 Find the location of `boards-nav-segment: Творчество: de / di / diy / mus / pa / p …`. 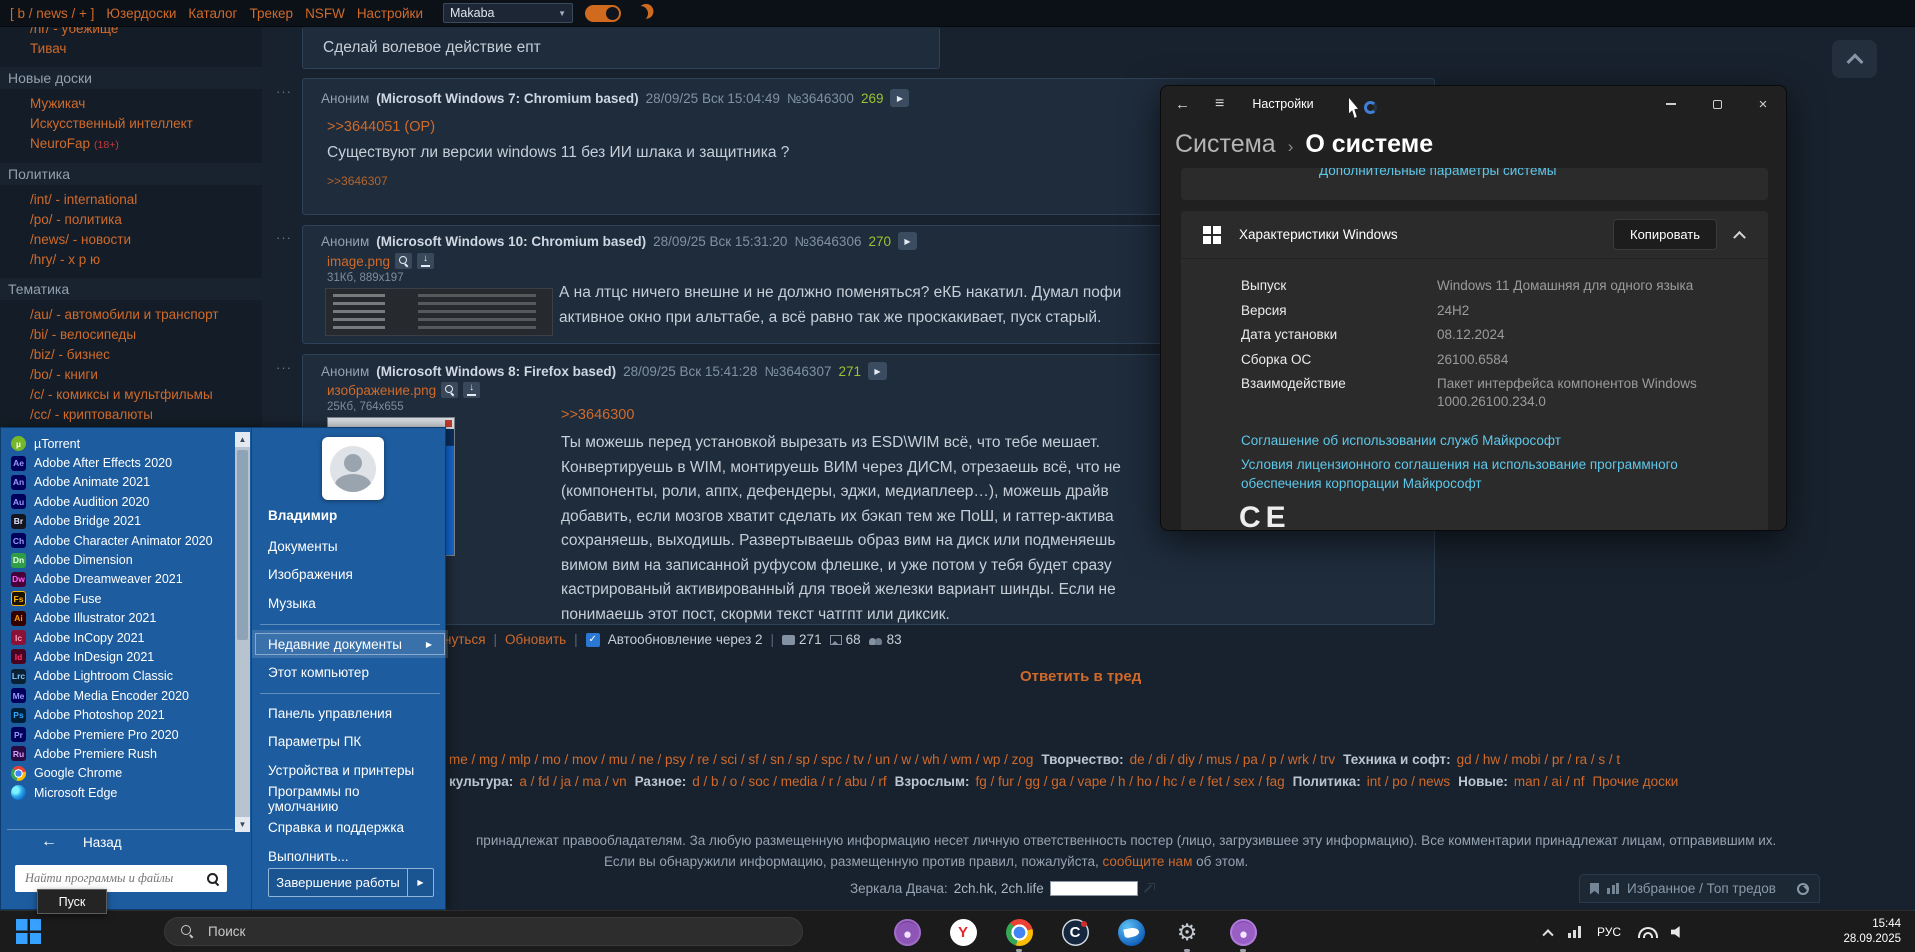

boards-nav-segment: Творчество: de / di / diy / mus / pa / p … is located at coordinates (1188, 759).